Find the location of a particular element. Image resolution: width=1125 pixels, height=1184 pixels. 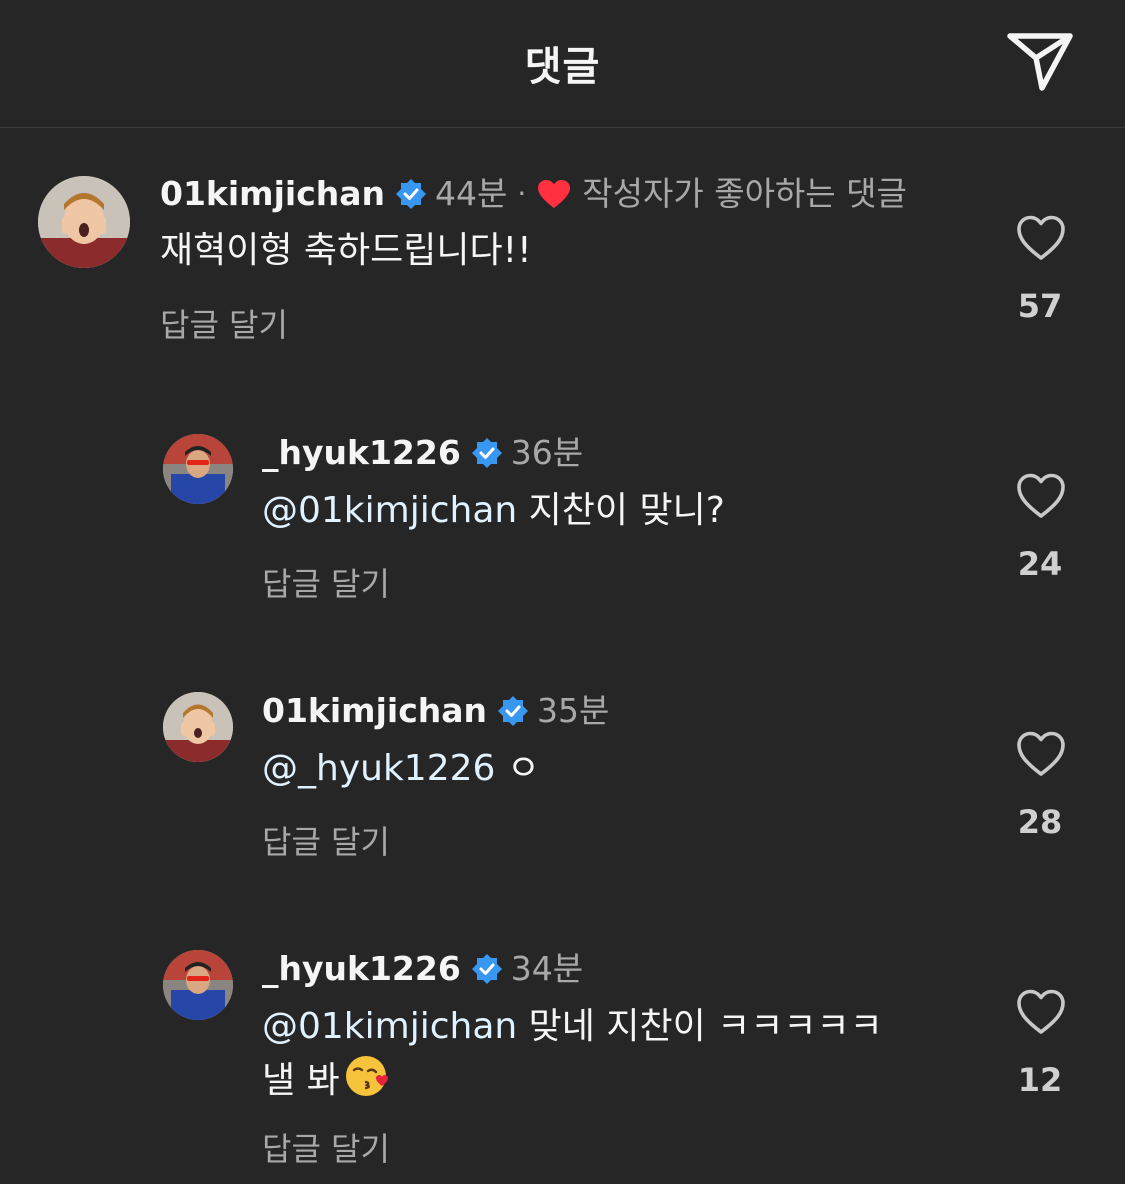

paper-plane-icon is located at coordinates (1040, 62).